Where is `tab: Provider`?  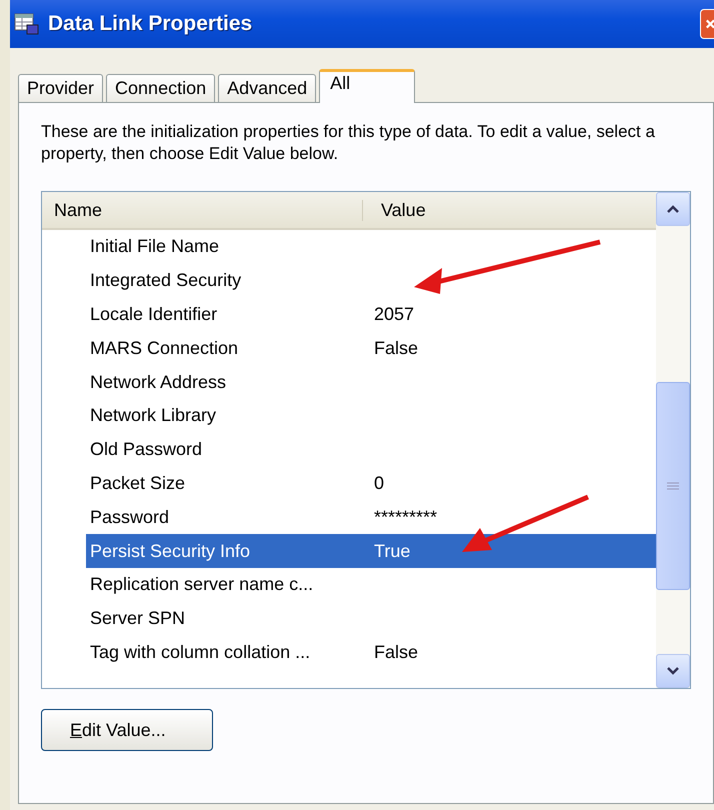 tab: Provider is located at coordinates (61, 88).